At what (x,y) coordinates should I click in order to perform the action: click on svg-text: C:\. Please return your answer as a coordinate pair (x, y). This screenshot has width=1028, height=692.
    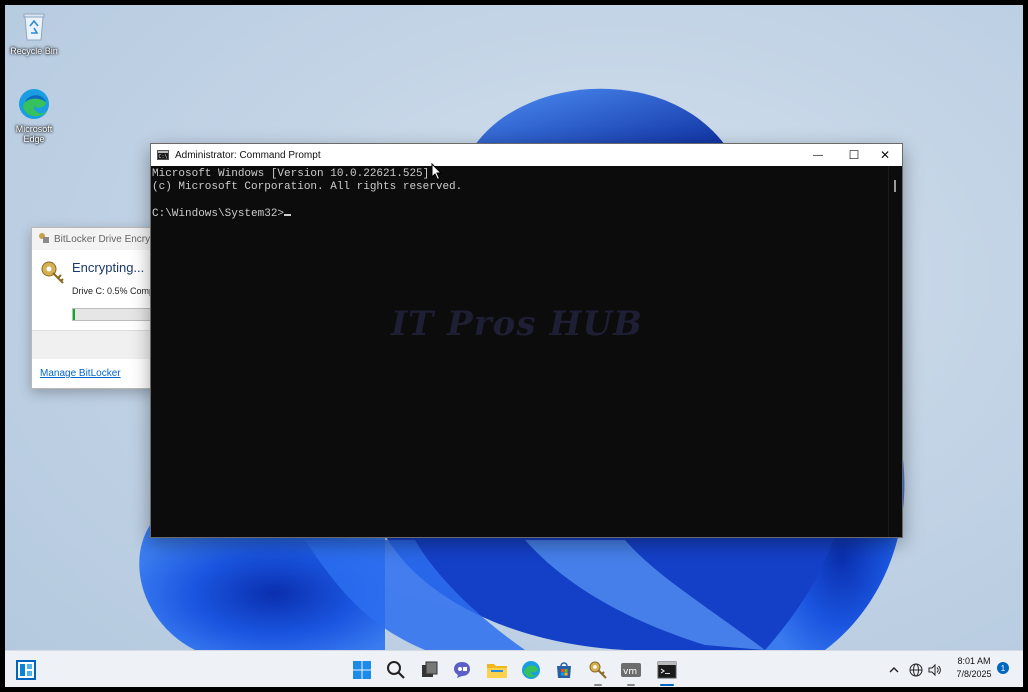
    Looking at the image, I should click on (163, 157).